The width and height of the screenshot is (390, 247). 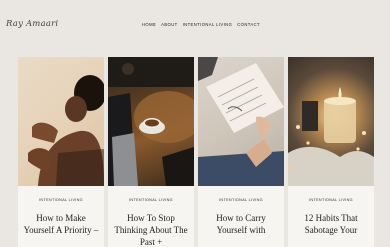 I want to click on nav-contact: CONTACT, so click(x=248, y=24).